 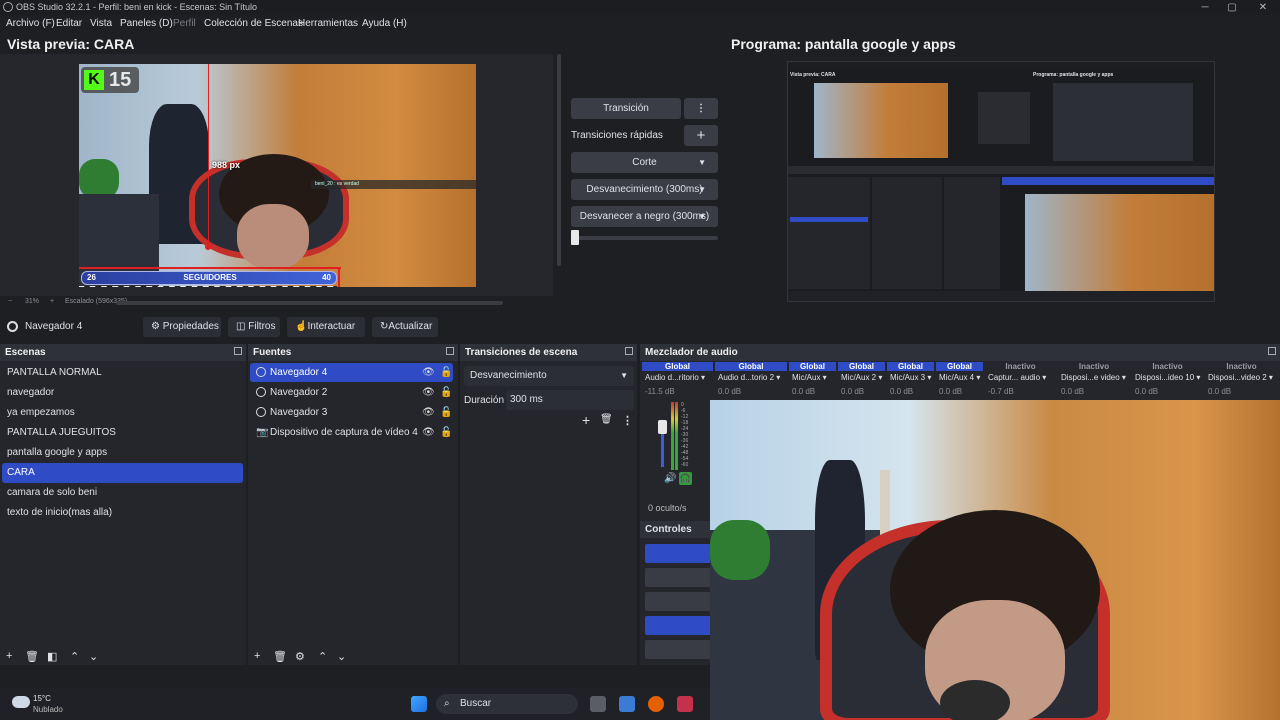 I want to click on menu-herramientas: Herramientas, so click(x=328, y=24).